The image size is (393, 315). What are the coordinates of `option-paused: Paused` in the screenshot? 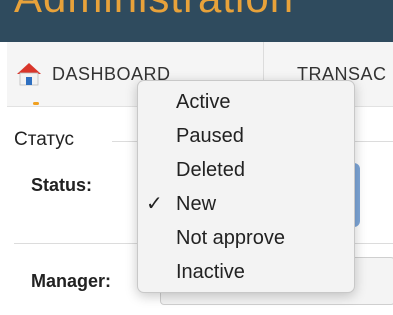 It's located at (246, 136).